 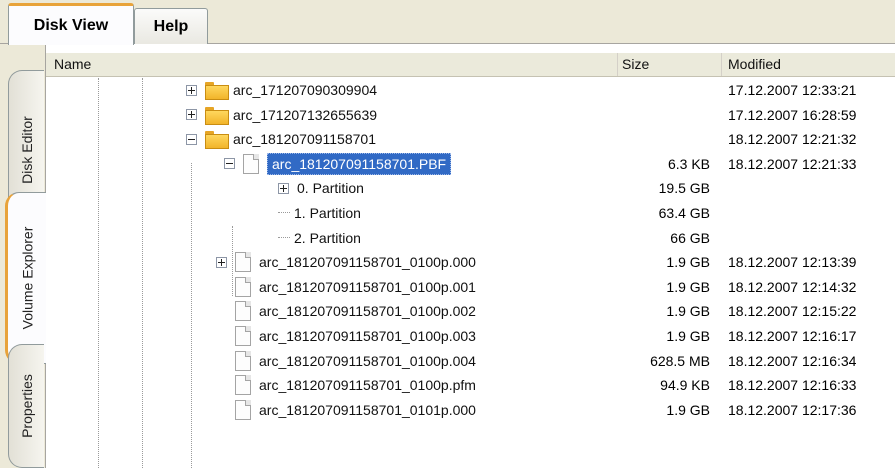 What do you see at coordinates (367, 360) in the screenshot?
I see `row-name: arc_181207091158701_0100p.004` at bounding box center [367, 360].